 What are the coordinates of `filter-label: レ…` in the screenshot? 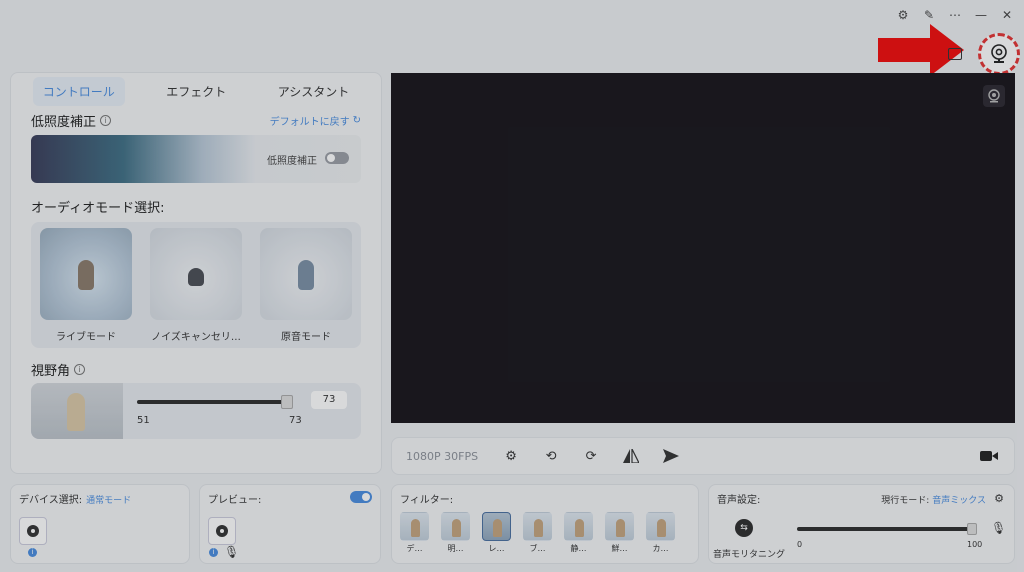 It's located at (496, 548).